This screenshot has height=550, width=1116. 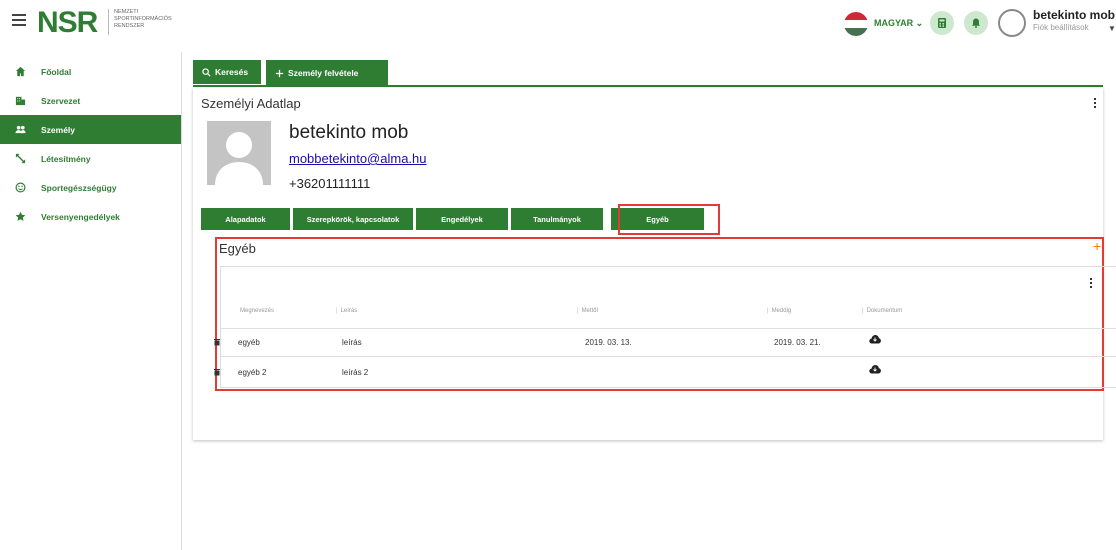 I want to click on cell-to: 2019. 03. 21., so click(x=797, y=342).